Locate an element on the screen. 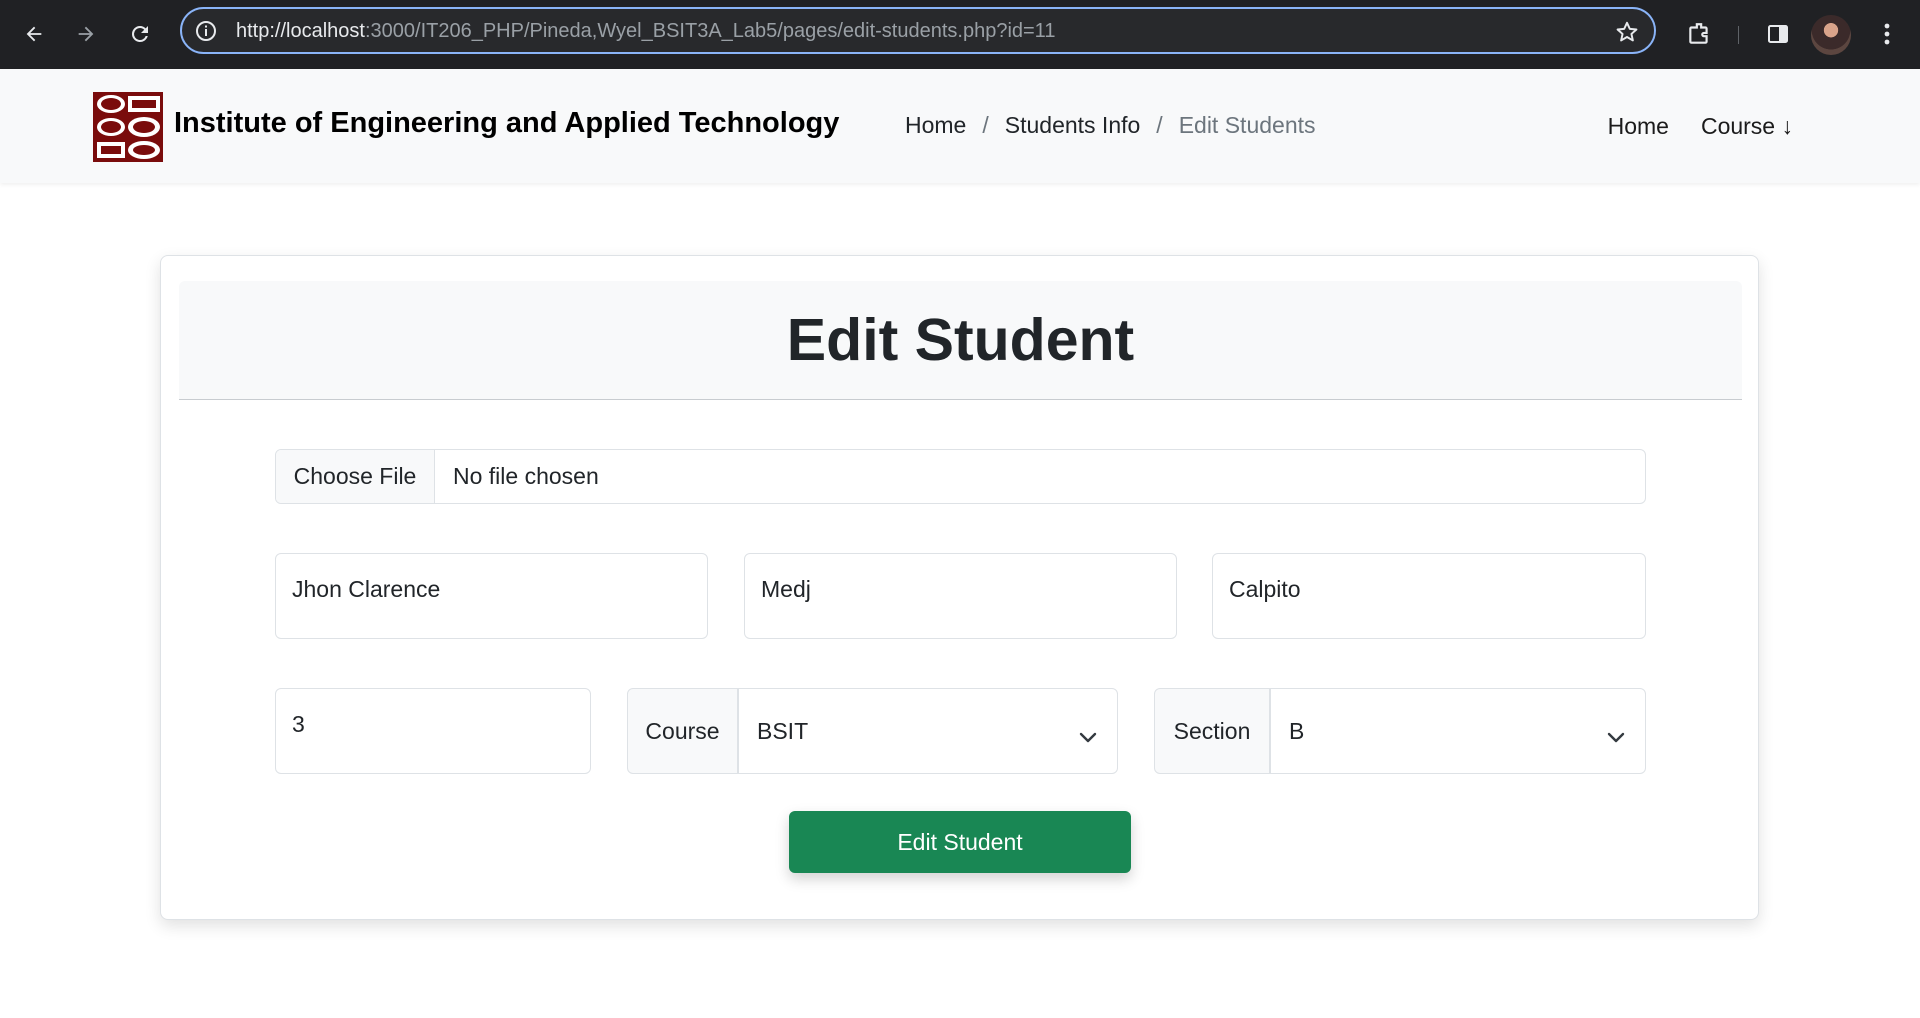 The image size is (1920, 1018). extensions-icon is located at coordinates (1699, 34).